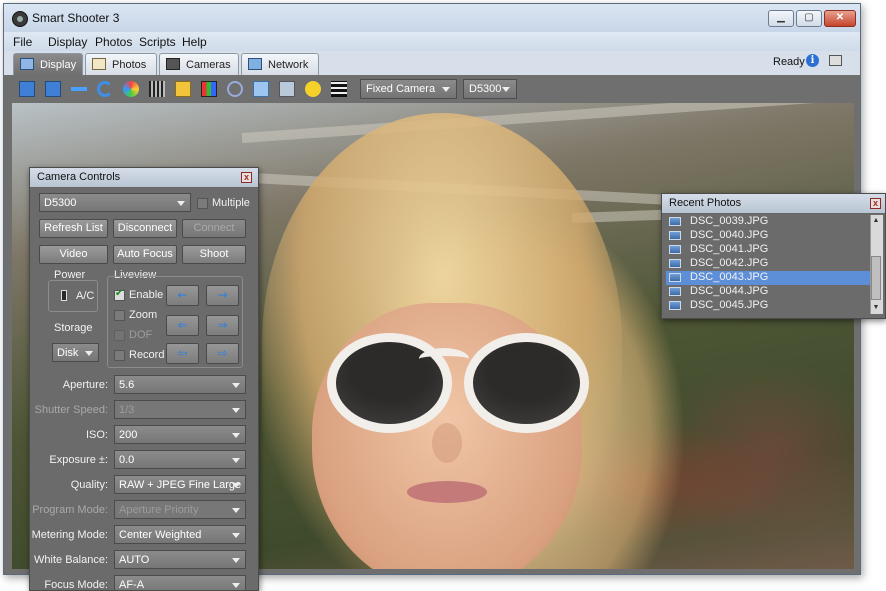 Image resolution: width=886 pixels, height=591 pixels. I want to click on fit-width-icon, so click(79, 89).